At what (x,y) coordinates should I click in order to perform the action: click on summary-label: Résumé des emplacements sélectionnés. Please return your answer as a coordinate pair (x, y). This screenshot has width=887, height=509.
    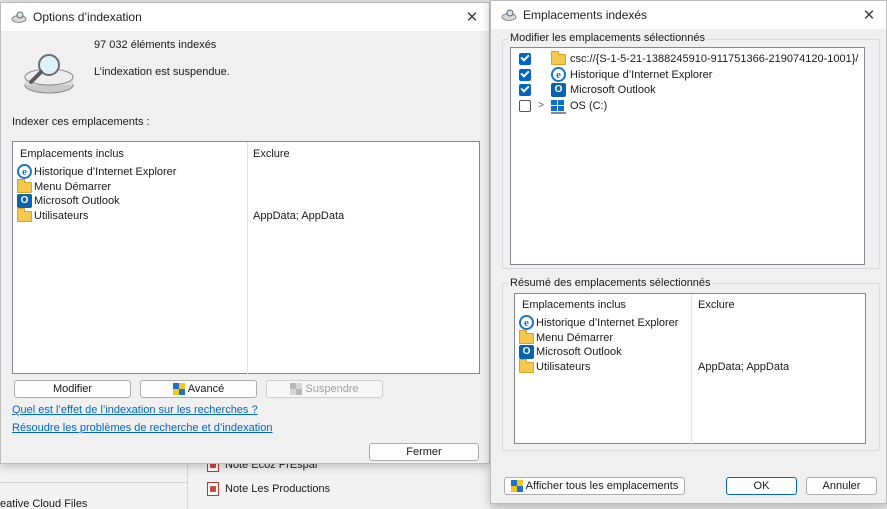
    Looking at the image, I should click on (610, 283).